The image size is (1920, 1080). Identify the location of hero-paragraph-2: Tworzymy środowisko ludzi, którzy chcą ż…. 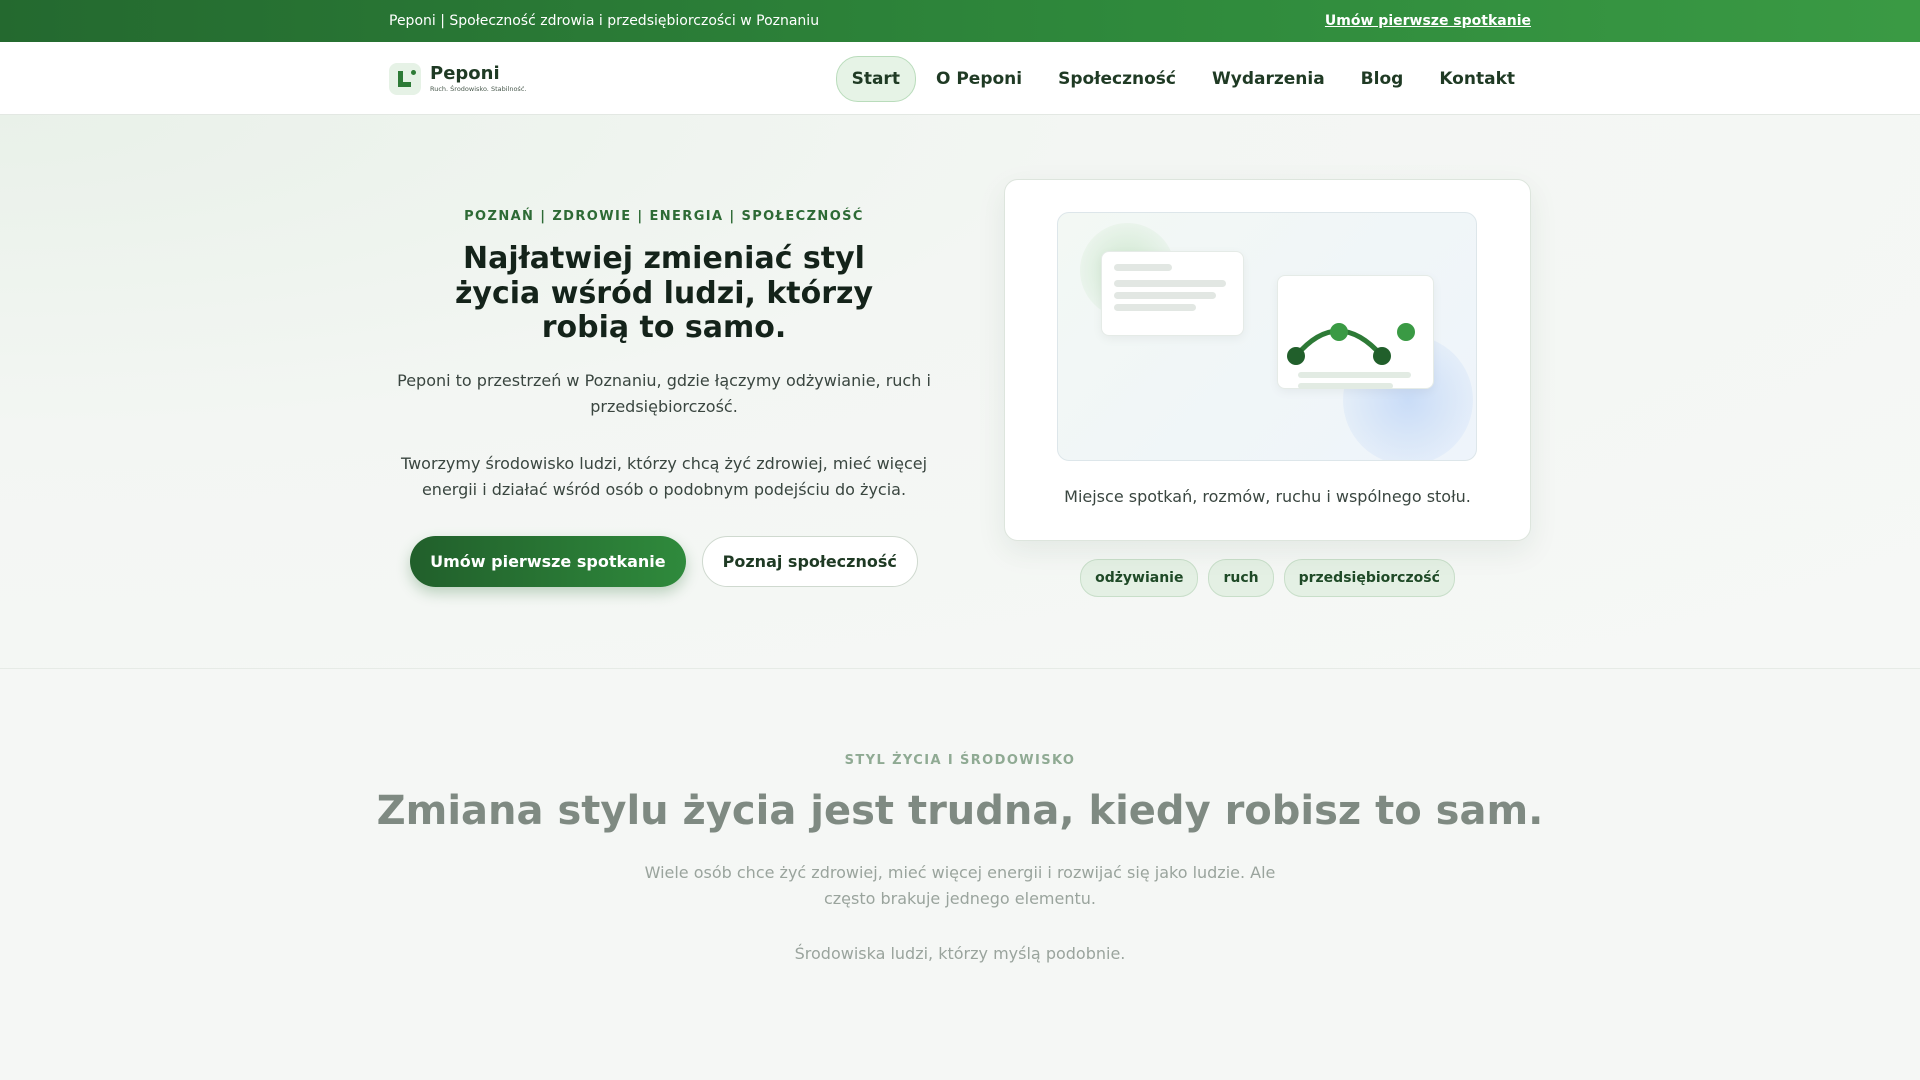
(664, 476).